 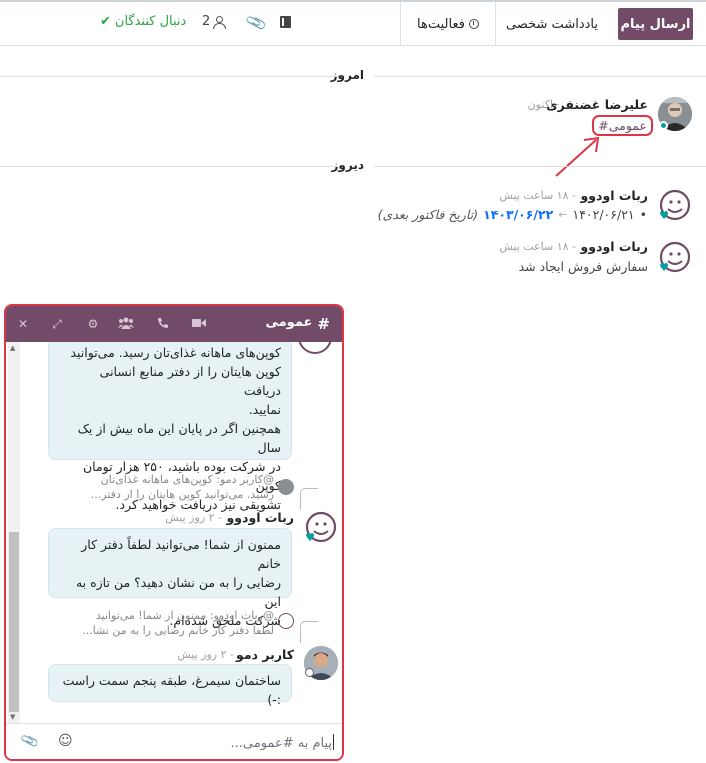 What do you see at coordinates (333, 742) in the screenshot?
I see `text-caret` at bounding box center [333, 742].